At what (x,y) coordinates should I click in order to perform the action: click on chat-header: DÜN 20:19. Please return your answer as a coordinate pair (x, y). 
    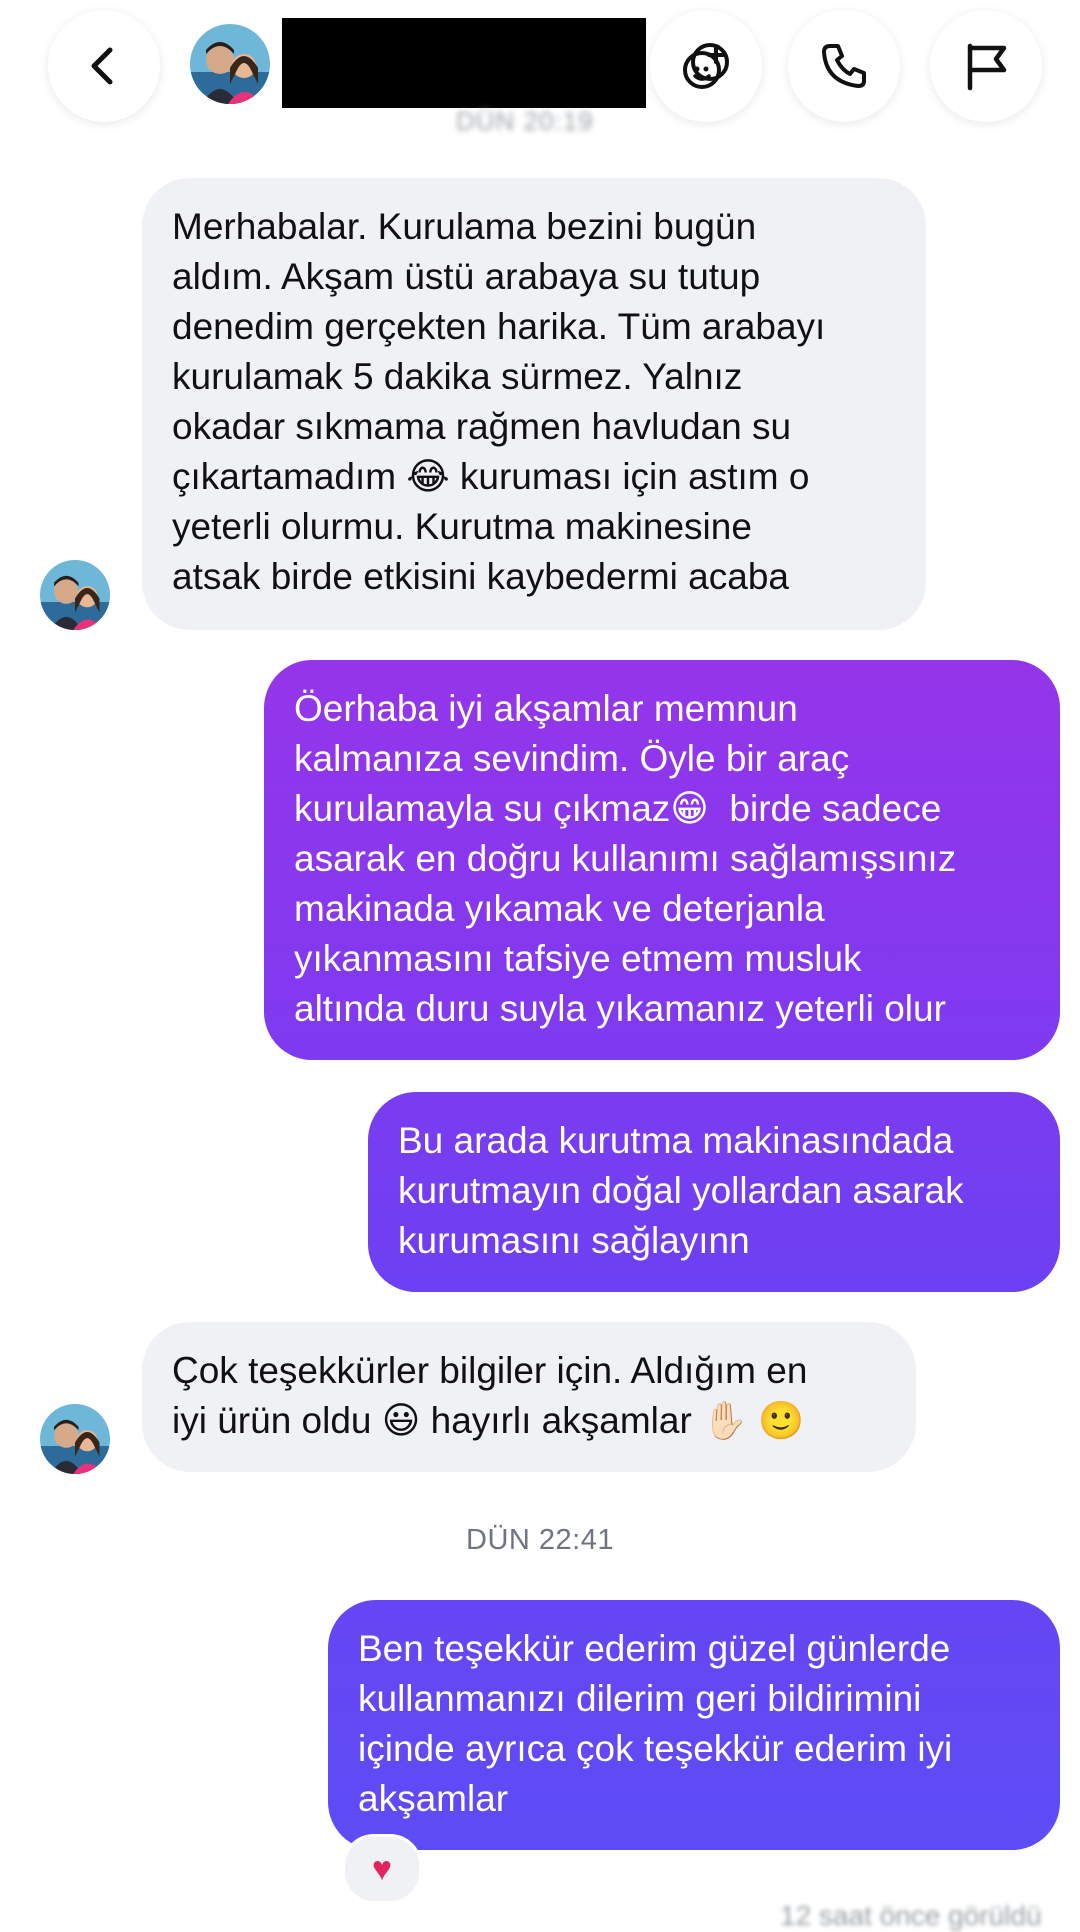
    Looking at the image, I should click on (540, 75).